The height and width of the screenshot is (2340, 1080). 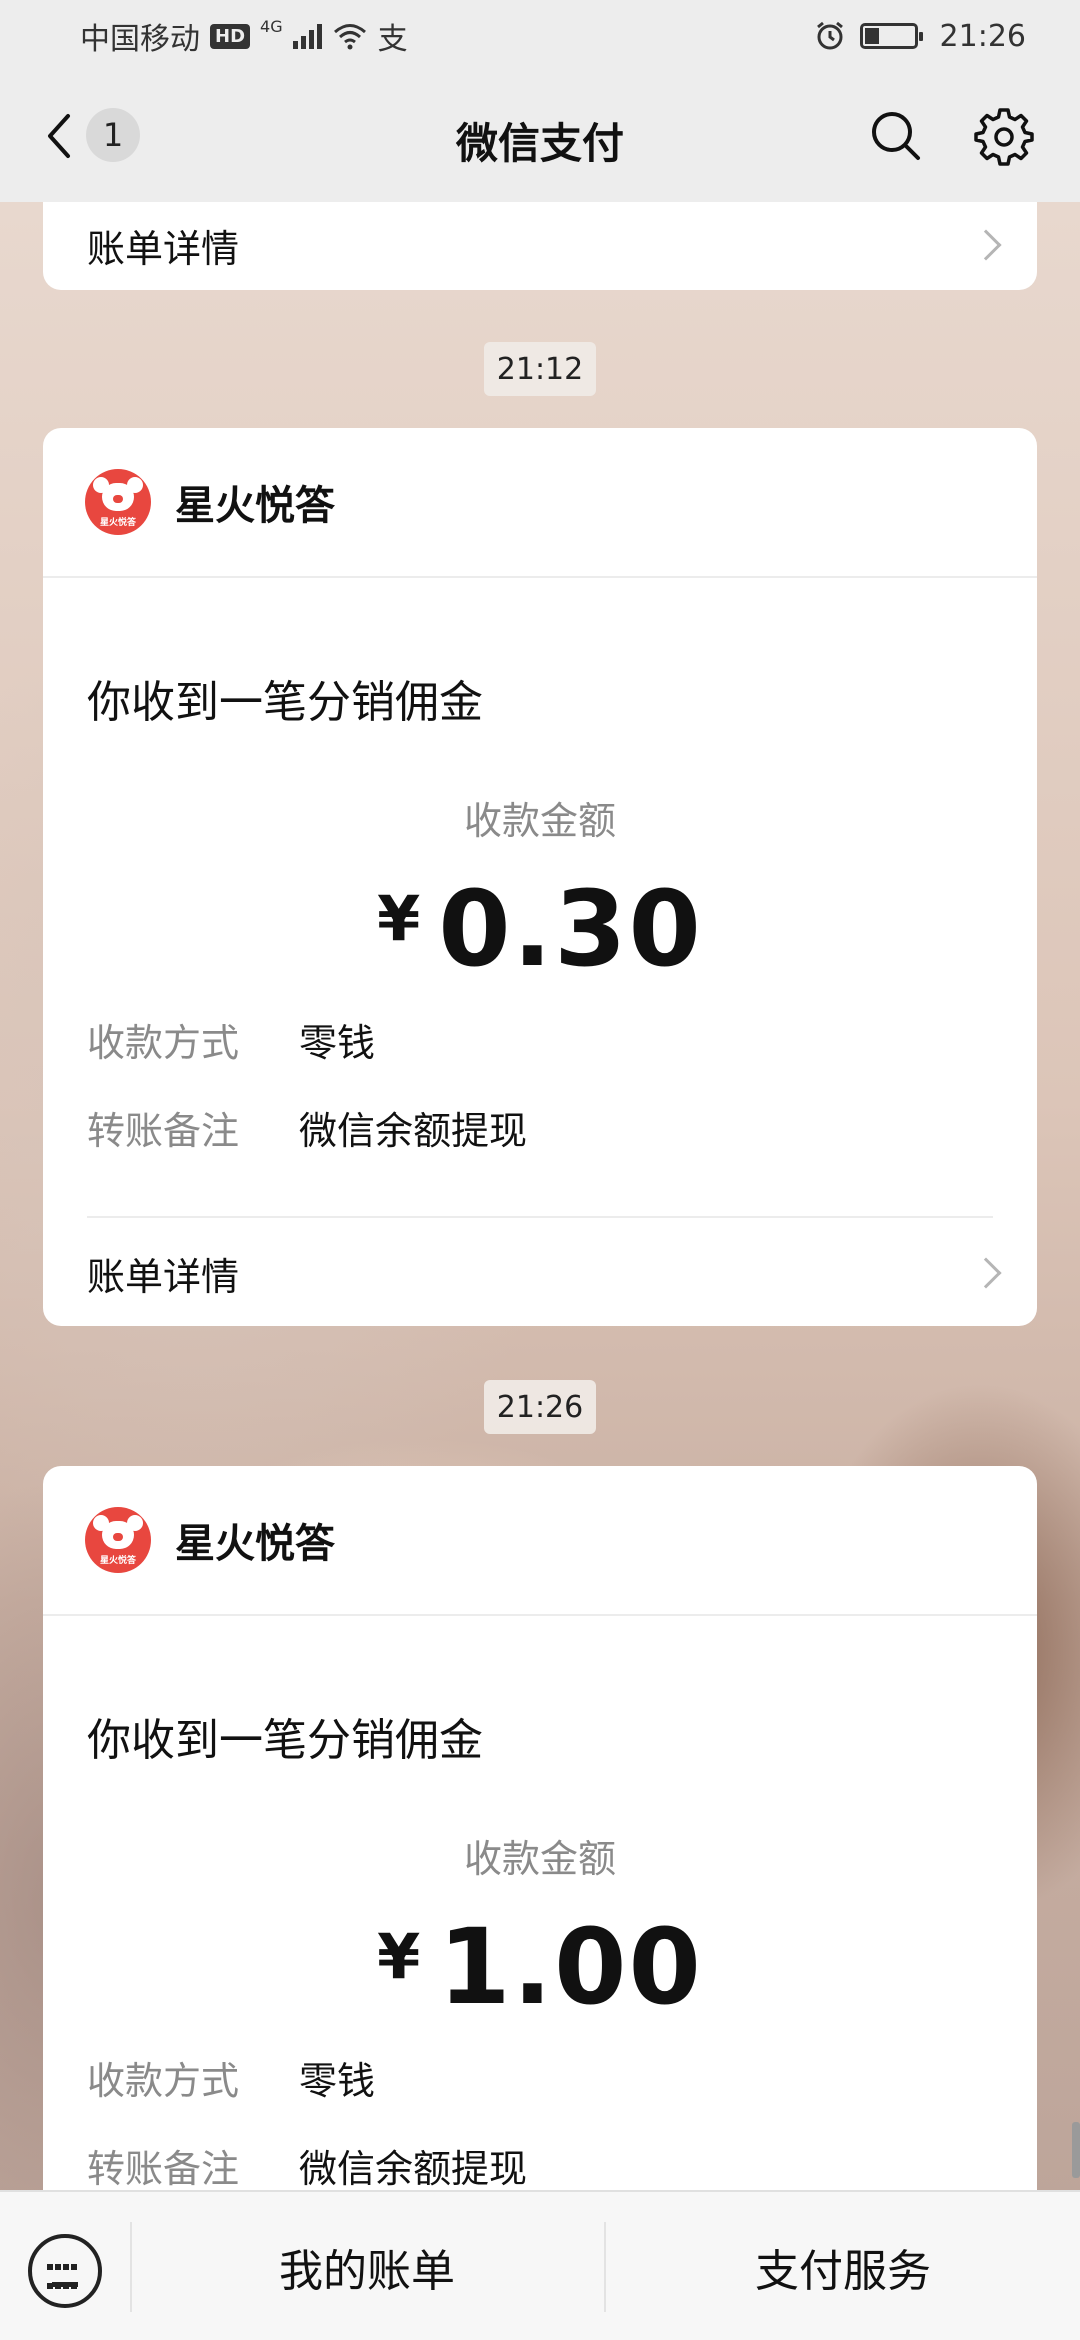 What do you see at coordinates (570, 929) in the screenshot?
I see `amount-number: 0.30` at bounding box center [570, 929].